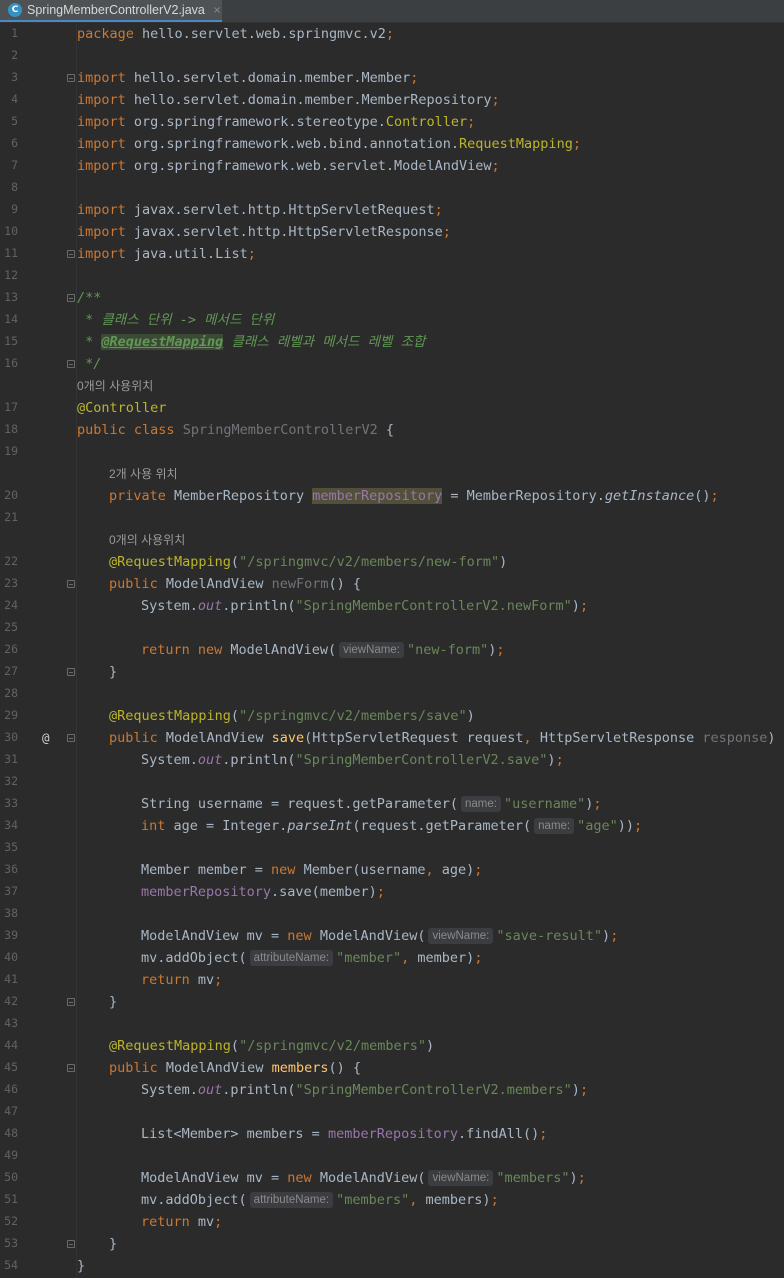 Image resolution: width=784 pixels, height=1278 pixels. What do you see at coordinates (392, 276) in the screenshot?
I see `code-line: 12` at bounding box center [392, 276].